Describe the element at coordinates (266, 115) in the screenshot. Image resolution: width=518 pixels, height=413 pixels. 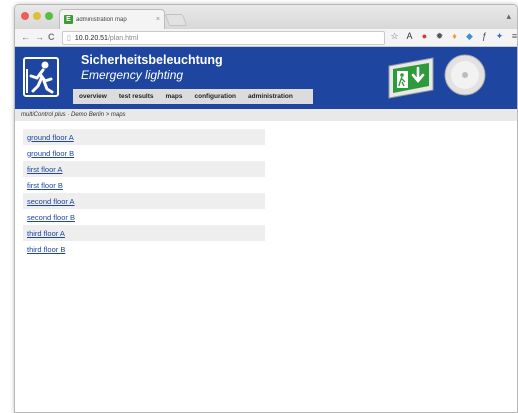
I see `breadcrumb: multiControl plus · Demo Berlin > maps` at that location.